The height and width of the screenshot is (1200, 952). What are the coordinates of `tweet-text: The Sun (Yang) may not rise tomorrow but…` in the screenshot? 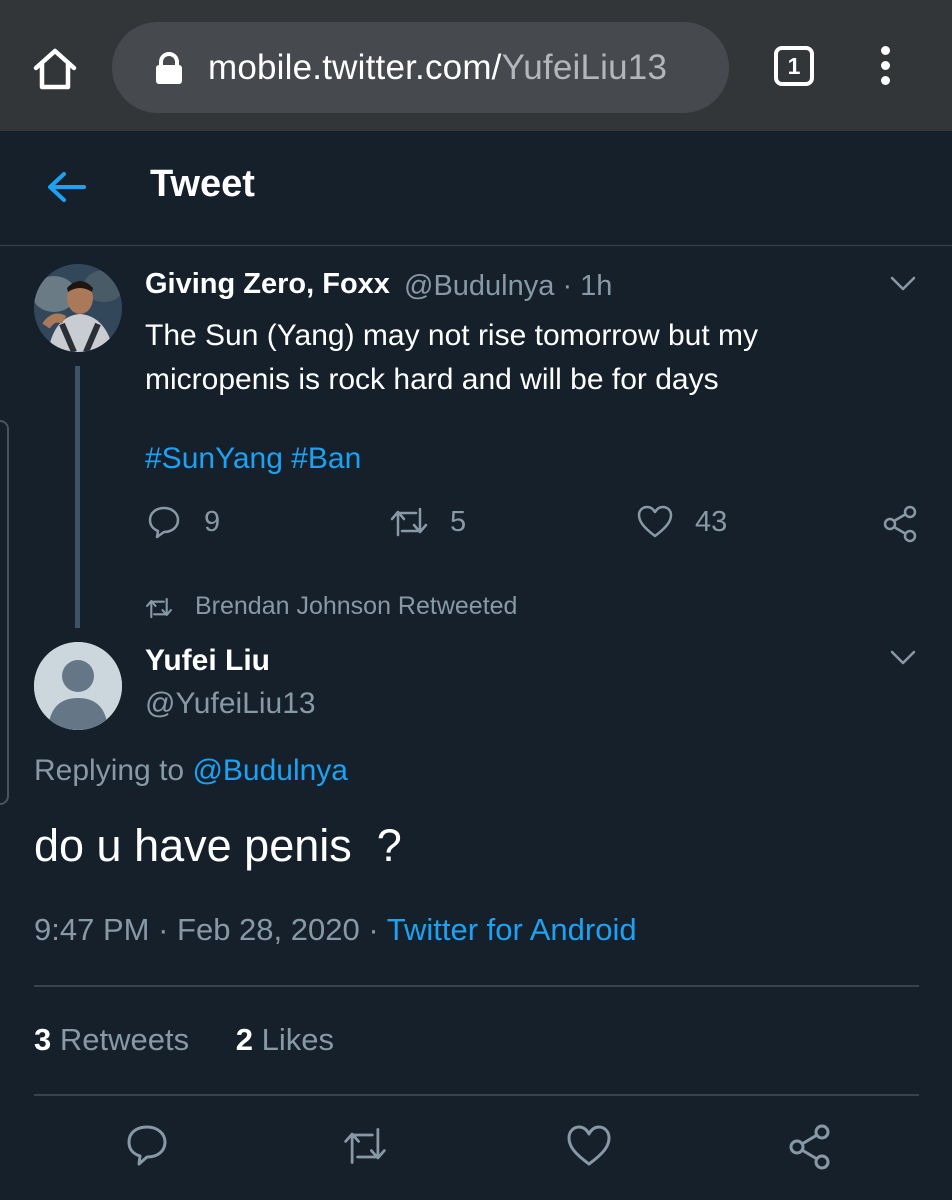 It's located at (452, 357).